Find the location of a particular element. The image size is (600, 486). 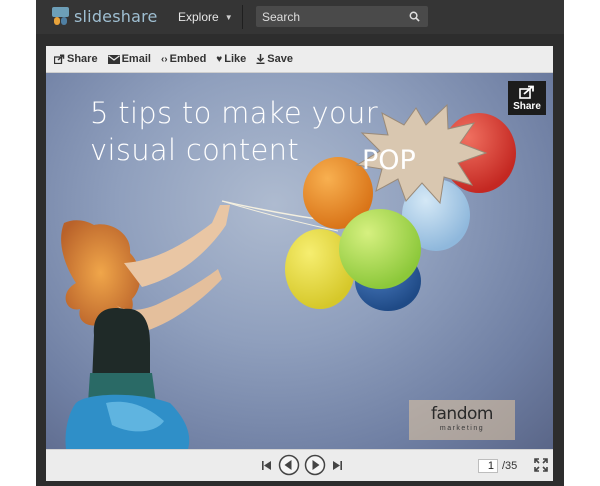

slide-title-line-2: visual content is located at coordinates (194, 150).